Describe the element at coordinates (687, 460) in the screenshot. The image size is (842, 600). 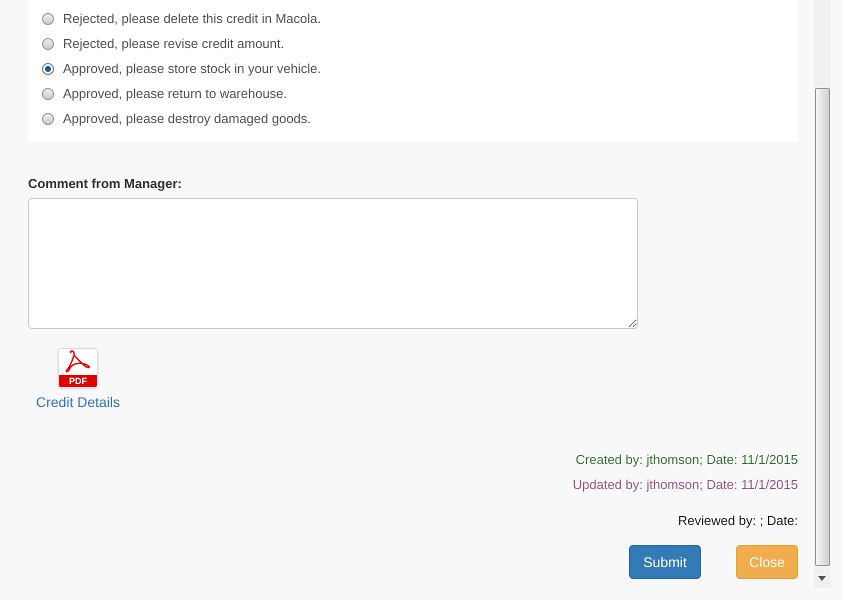
I see `audit-text: Created by: jthomson; Date: 11/1/2015` at that location.